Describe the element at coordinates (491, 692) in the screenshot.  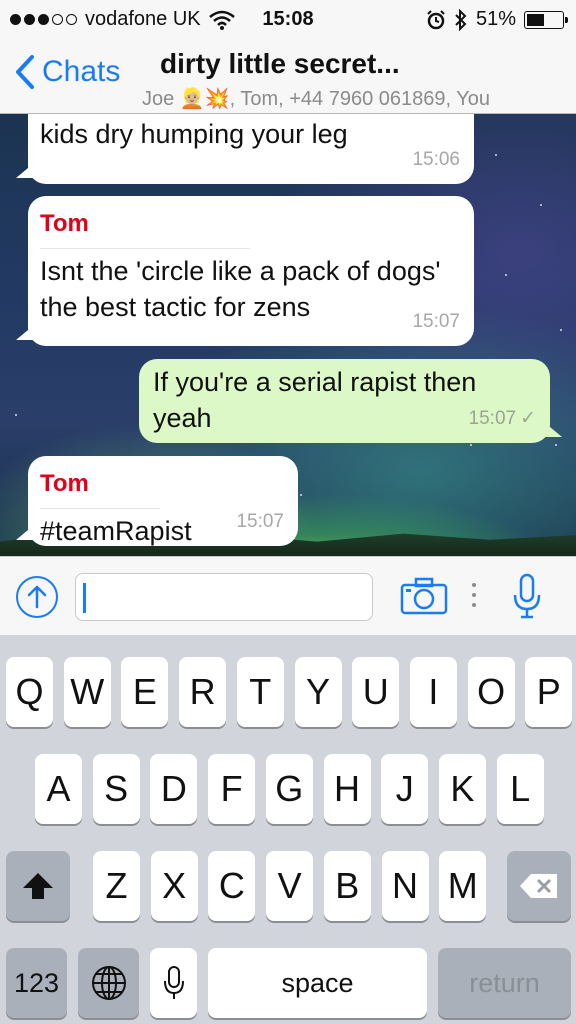
I see `key-o: O` at that location.